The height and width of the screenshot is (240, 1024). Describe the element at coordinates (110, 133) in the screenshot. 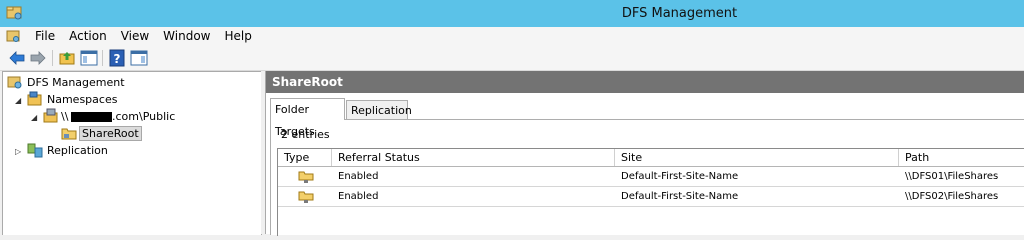

I see `tree-label-shareroot: ShareRoot` at that location.